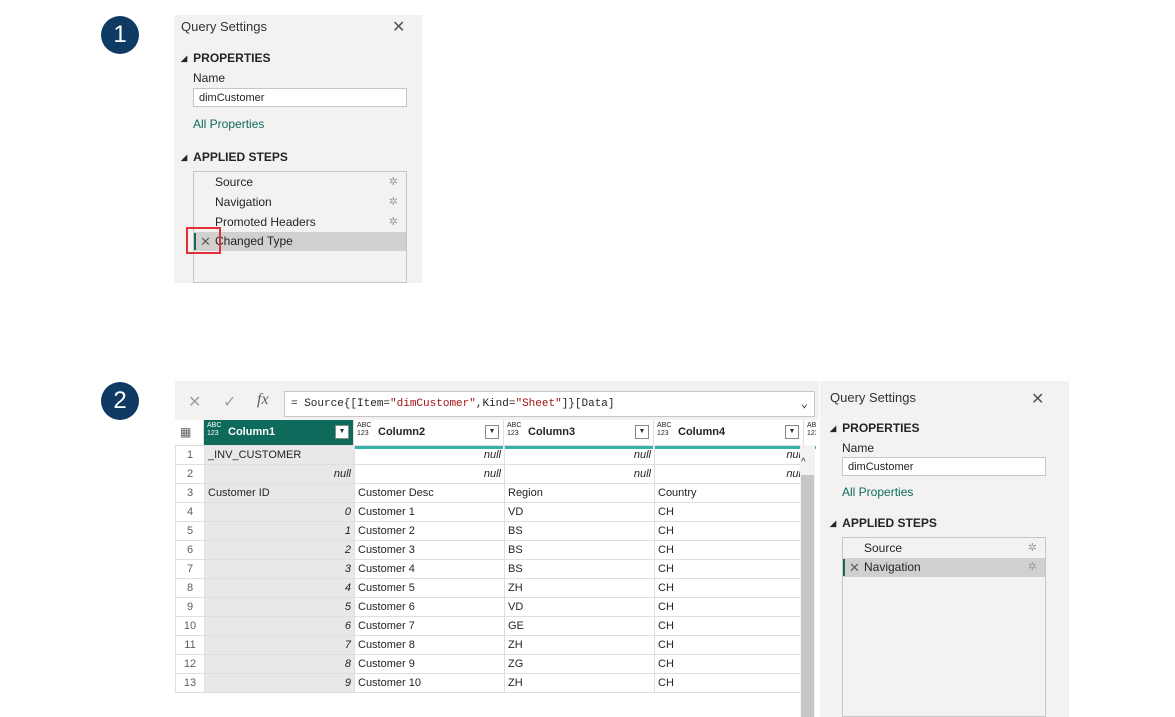  Describe the element at coordinates (300, 241) in the screenshot. I see `step-changed-type: ✕ Changed Type` at that location.